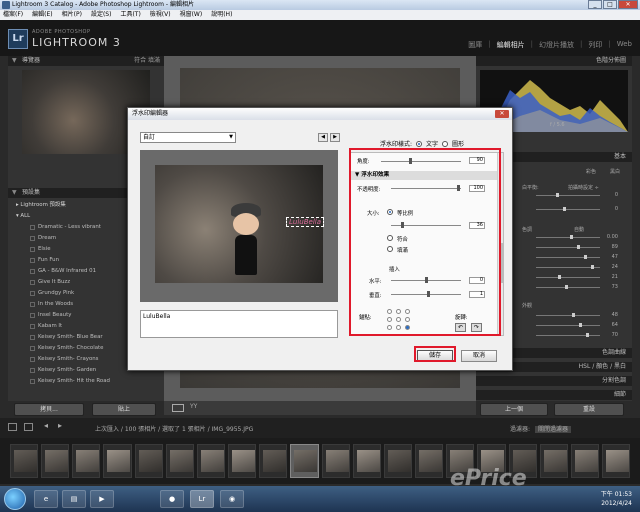 This screenshot has width=640, height=512. What do you see at coordinates (46, 425) in the screenshot?
I see `back-arrow-icon: ◂` at bounding box center [46, 425].